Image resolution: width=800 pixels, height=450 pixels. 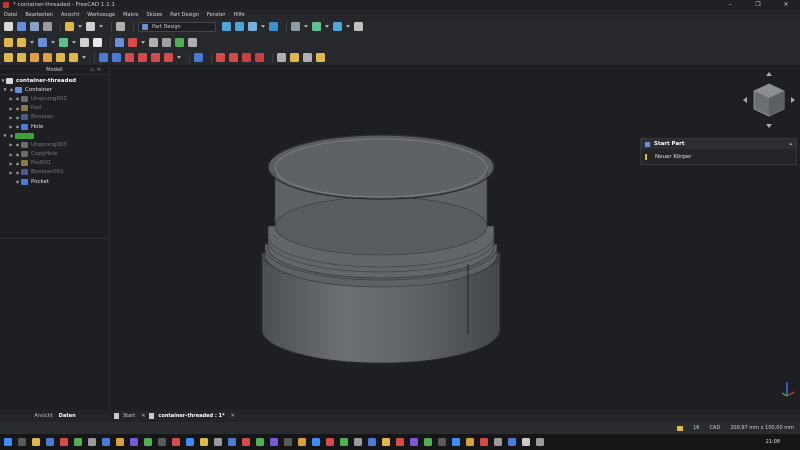 What do you see at coordinates (259, 57) in the screenshot?
I see `thickness-icon` at bounding box center [259, 57].